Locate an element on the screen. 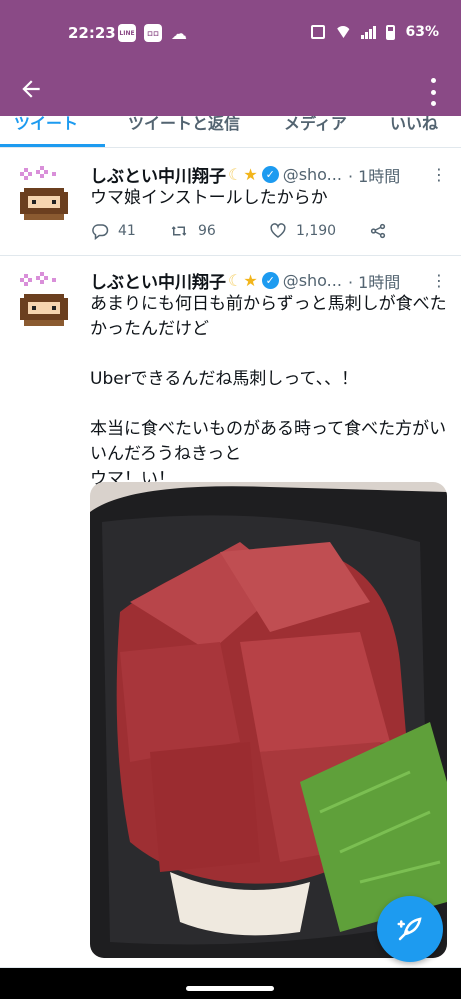  app-icon: ロロ is located at coordinates (153, 33).